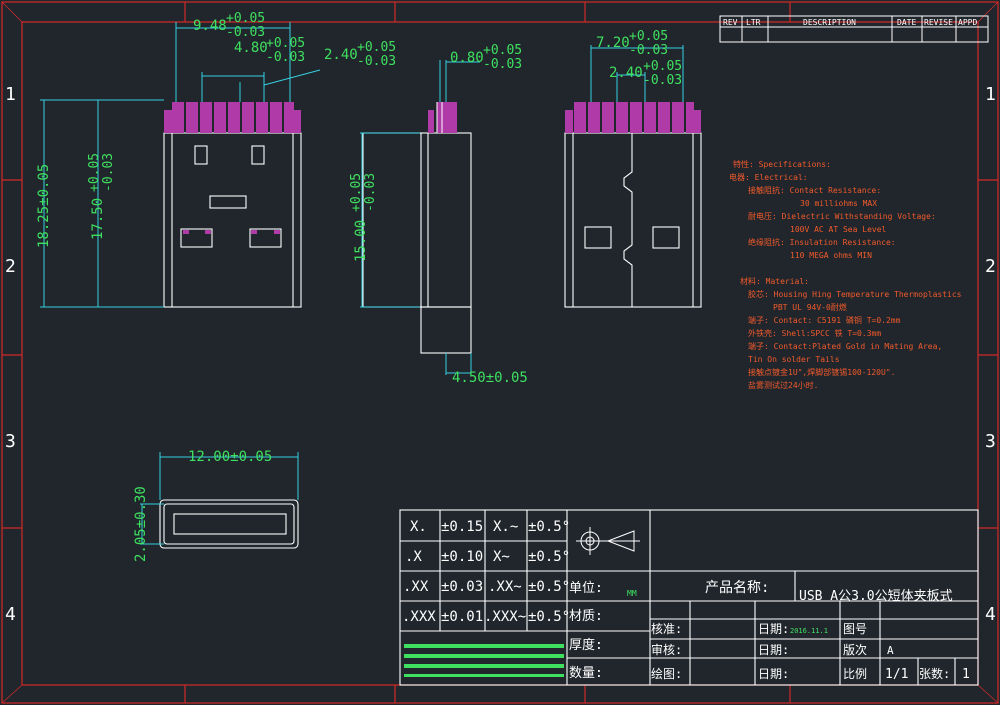 Image resolution: width=1000 pixels, height=705 pixels. I want to click on product-name-label: 产品名称:, so click(737, 588).